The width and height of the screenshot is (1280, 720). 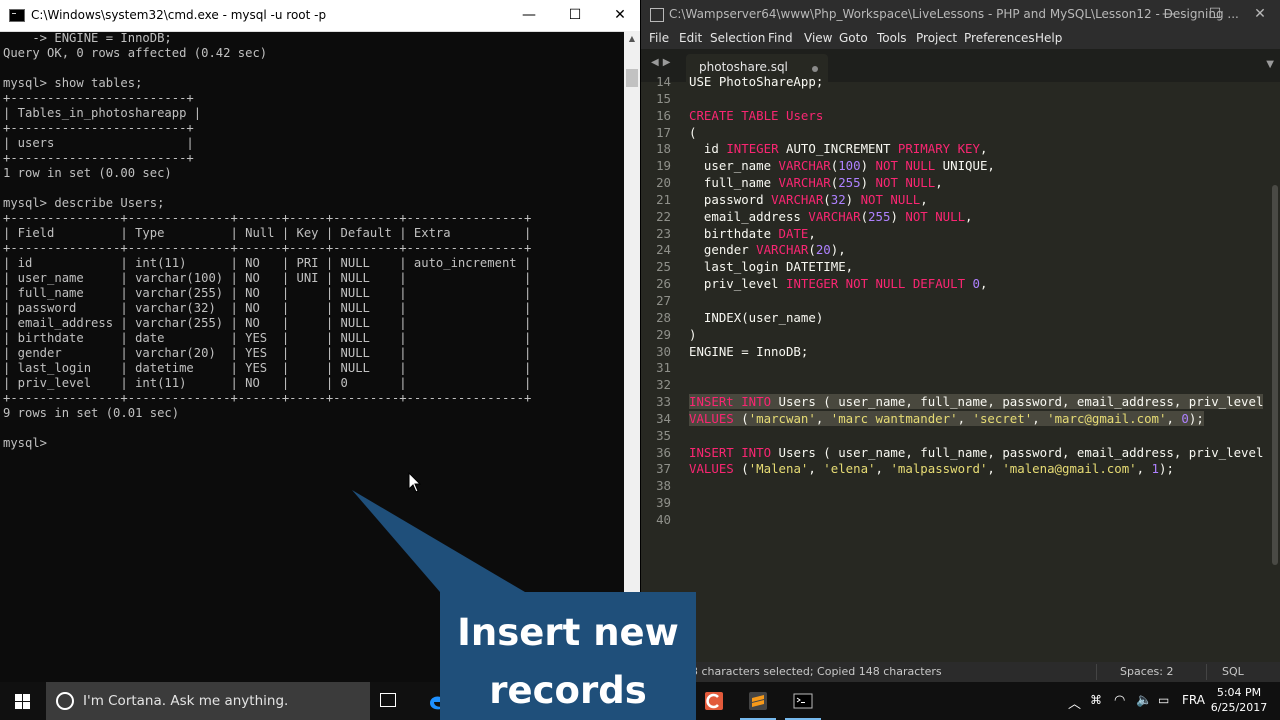 I want to click on callout-line-2: records, so click(x=568, y=690).